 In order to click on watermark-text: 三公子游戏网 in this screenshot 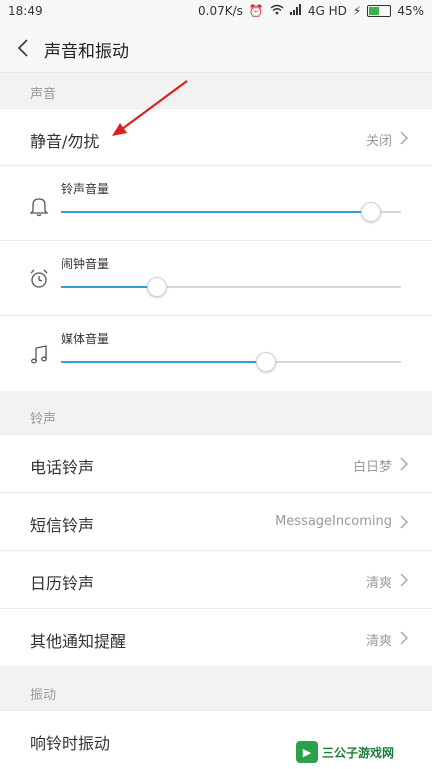, I will do `click(358, 752)`.